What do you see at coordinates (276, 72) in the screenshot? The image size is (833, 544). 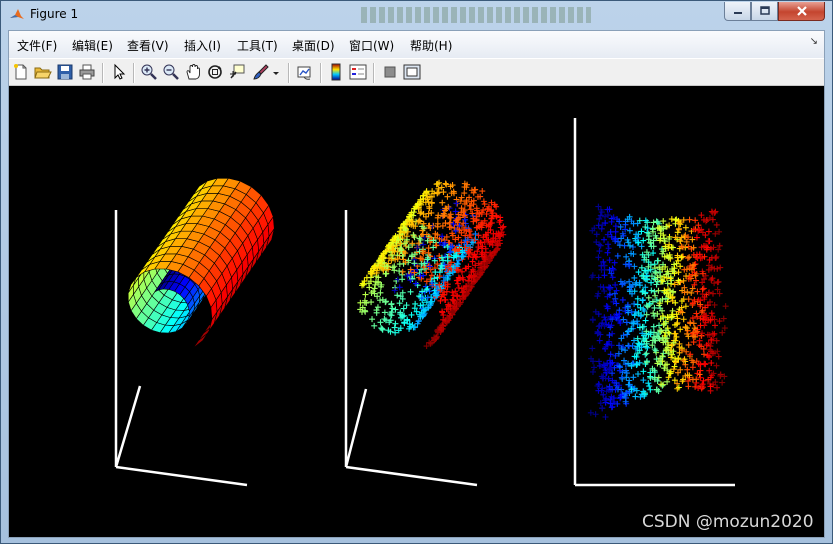 I see `brush-dropdown-icon` at bounding box center [276, 72].